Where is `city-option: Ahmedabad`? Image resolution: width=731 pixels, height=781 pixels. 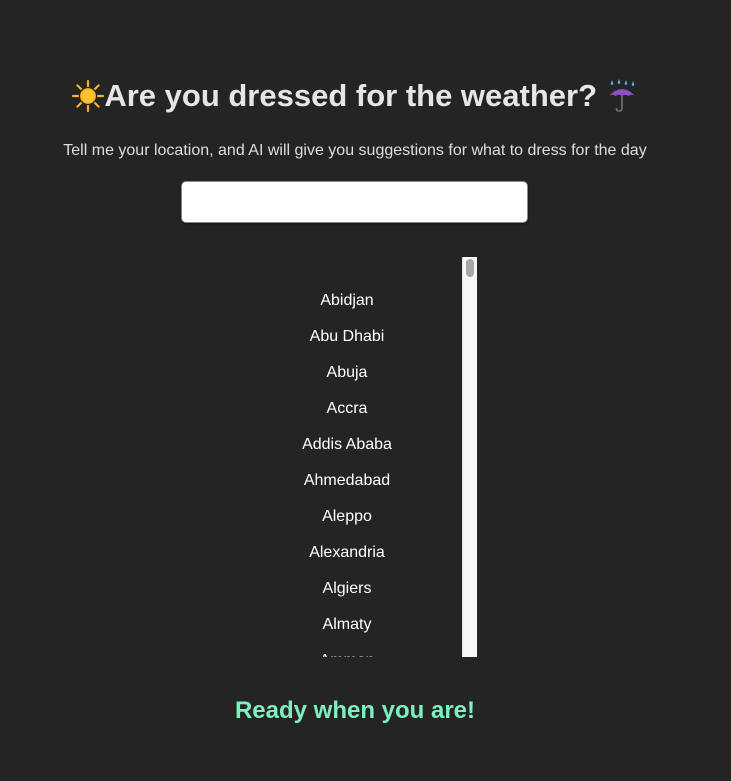 city-option: Ahmedabad is located at coordinates (347, 481).